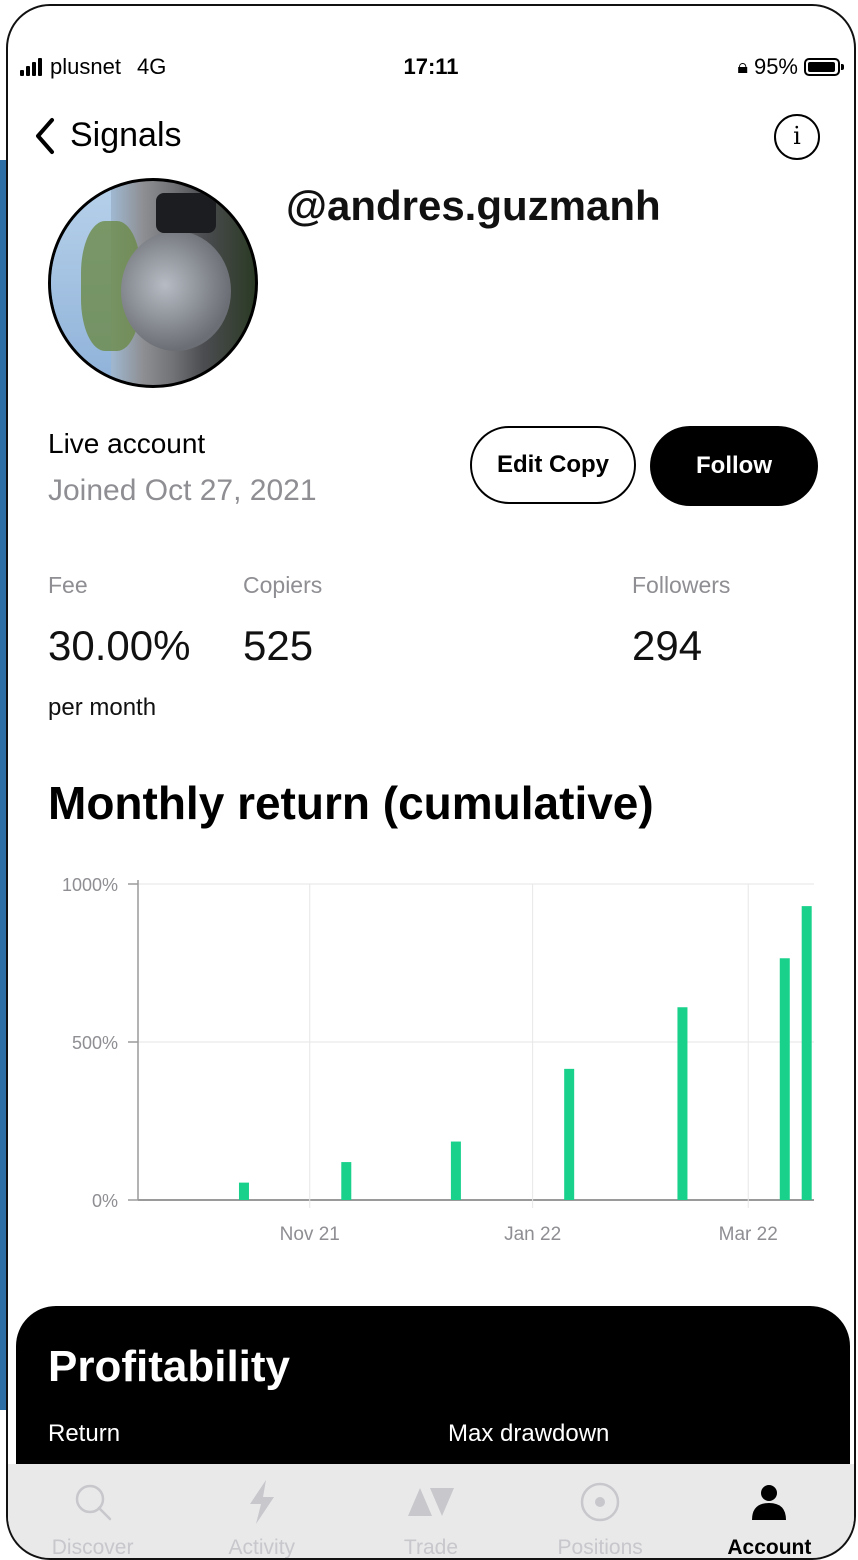  I want to click on chart-title: Monthly return (cumulative), so click(351, 803).